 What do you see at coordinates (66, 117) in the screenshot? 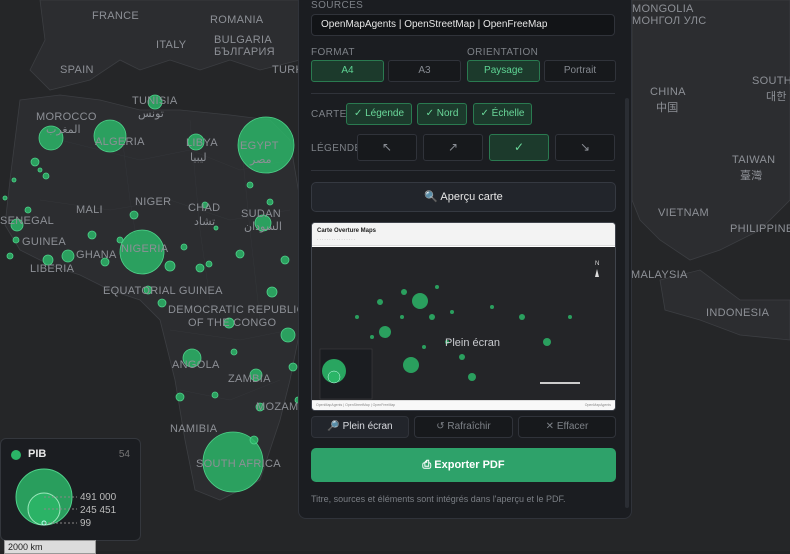
I see `country-label-morocco: MOROCCO` at bounding box center [66, 117].